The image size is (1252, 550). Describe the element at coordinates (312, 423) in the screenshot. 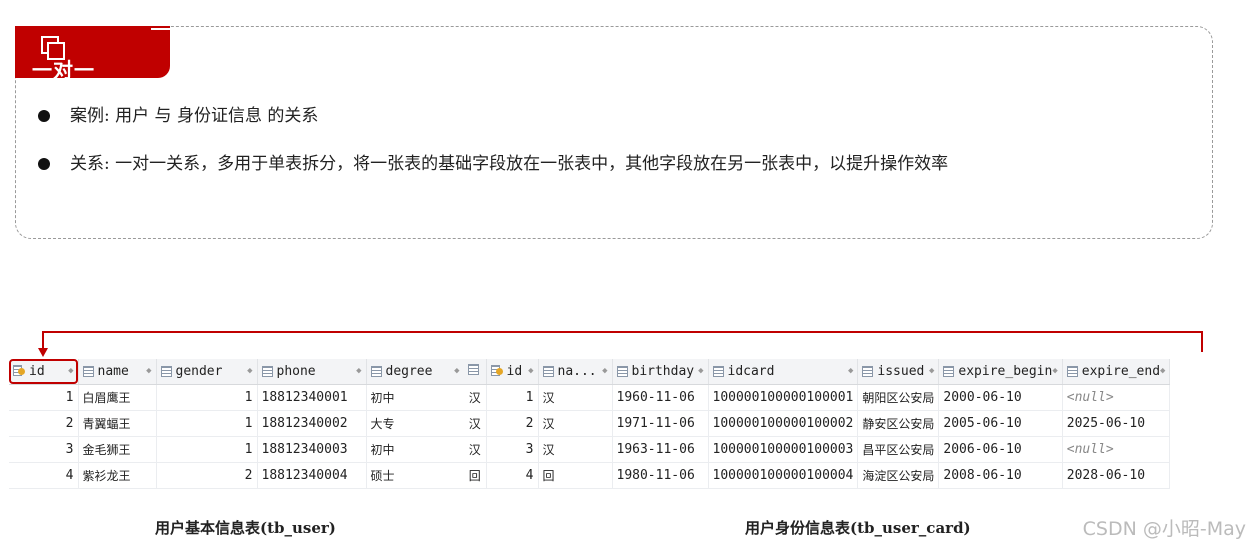

I see `cell-phone: 18812340002` at that location.